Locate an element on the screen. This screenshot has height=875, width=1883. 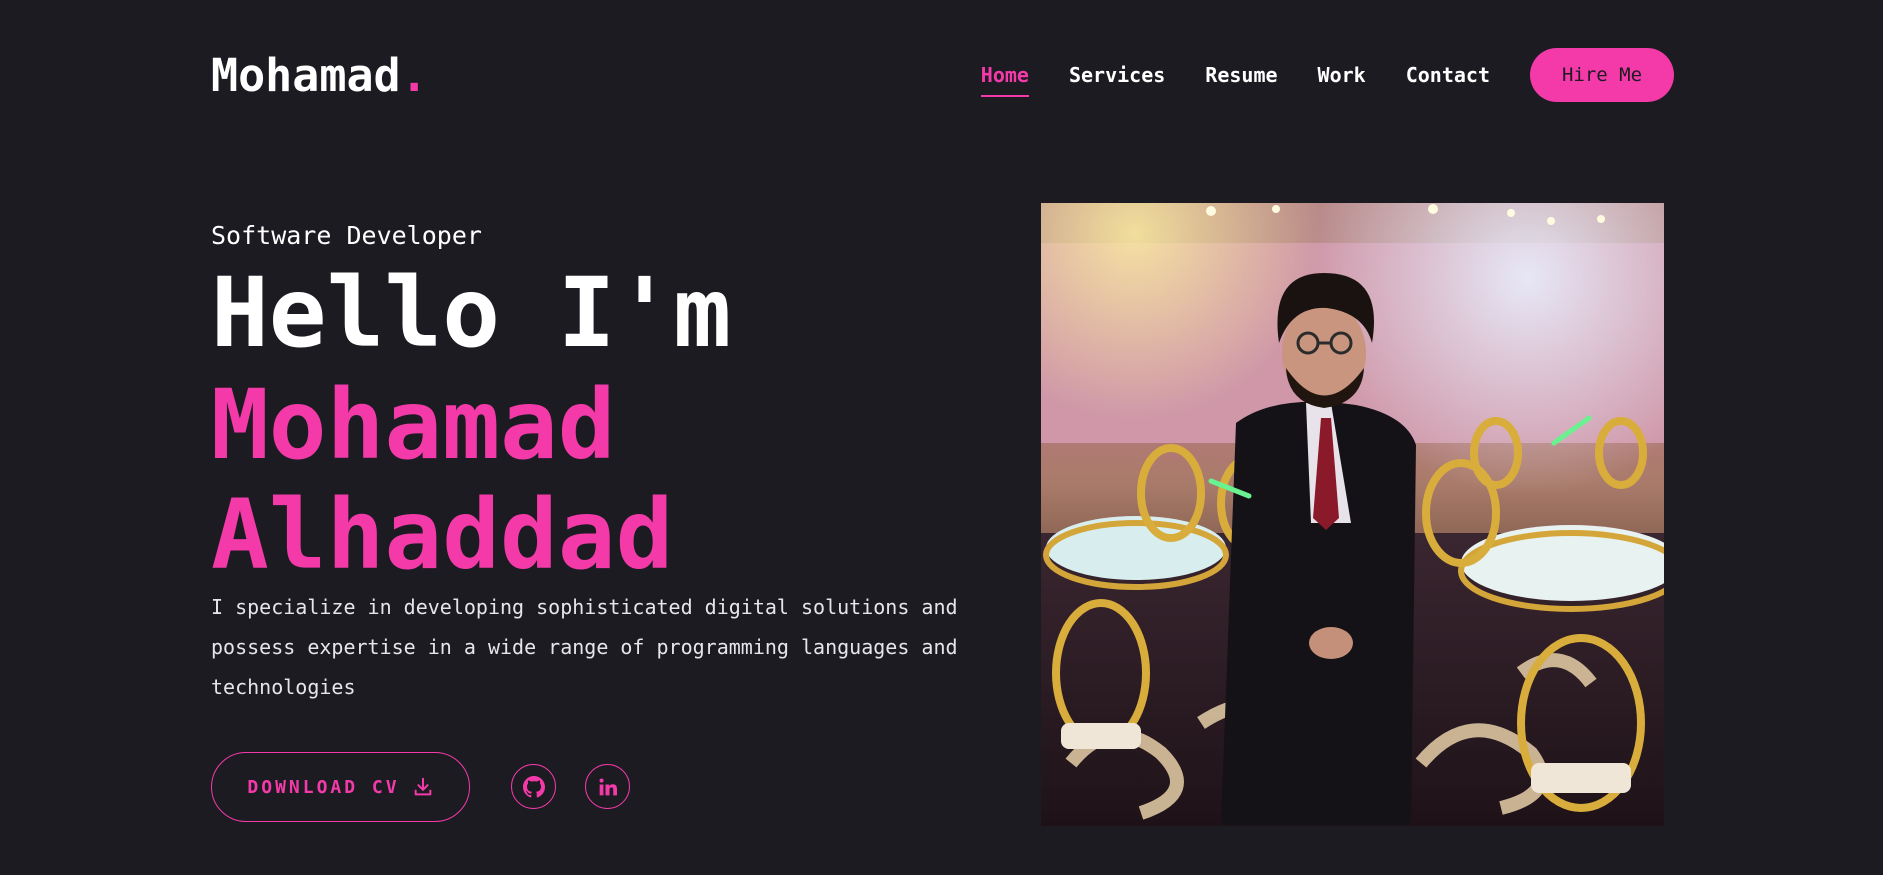
name-heading: Mohamad Alhaddad is located at coordinates (442, 480).